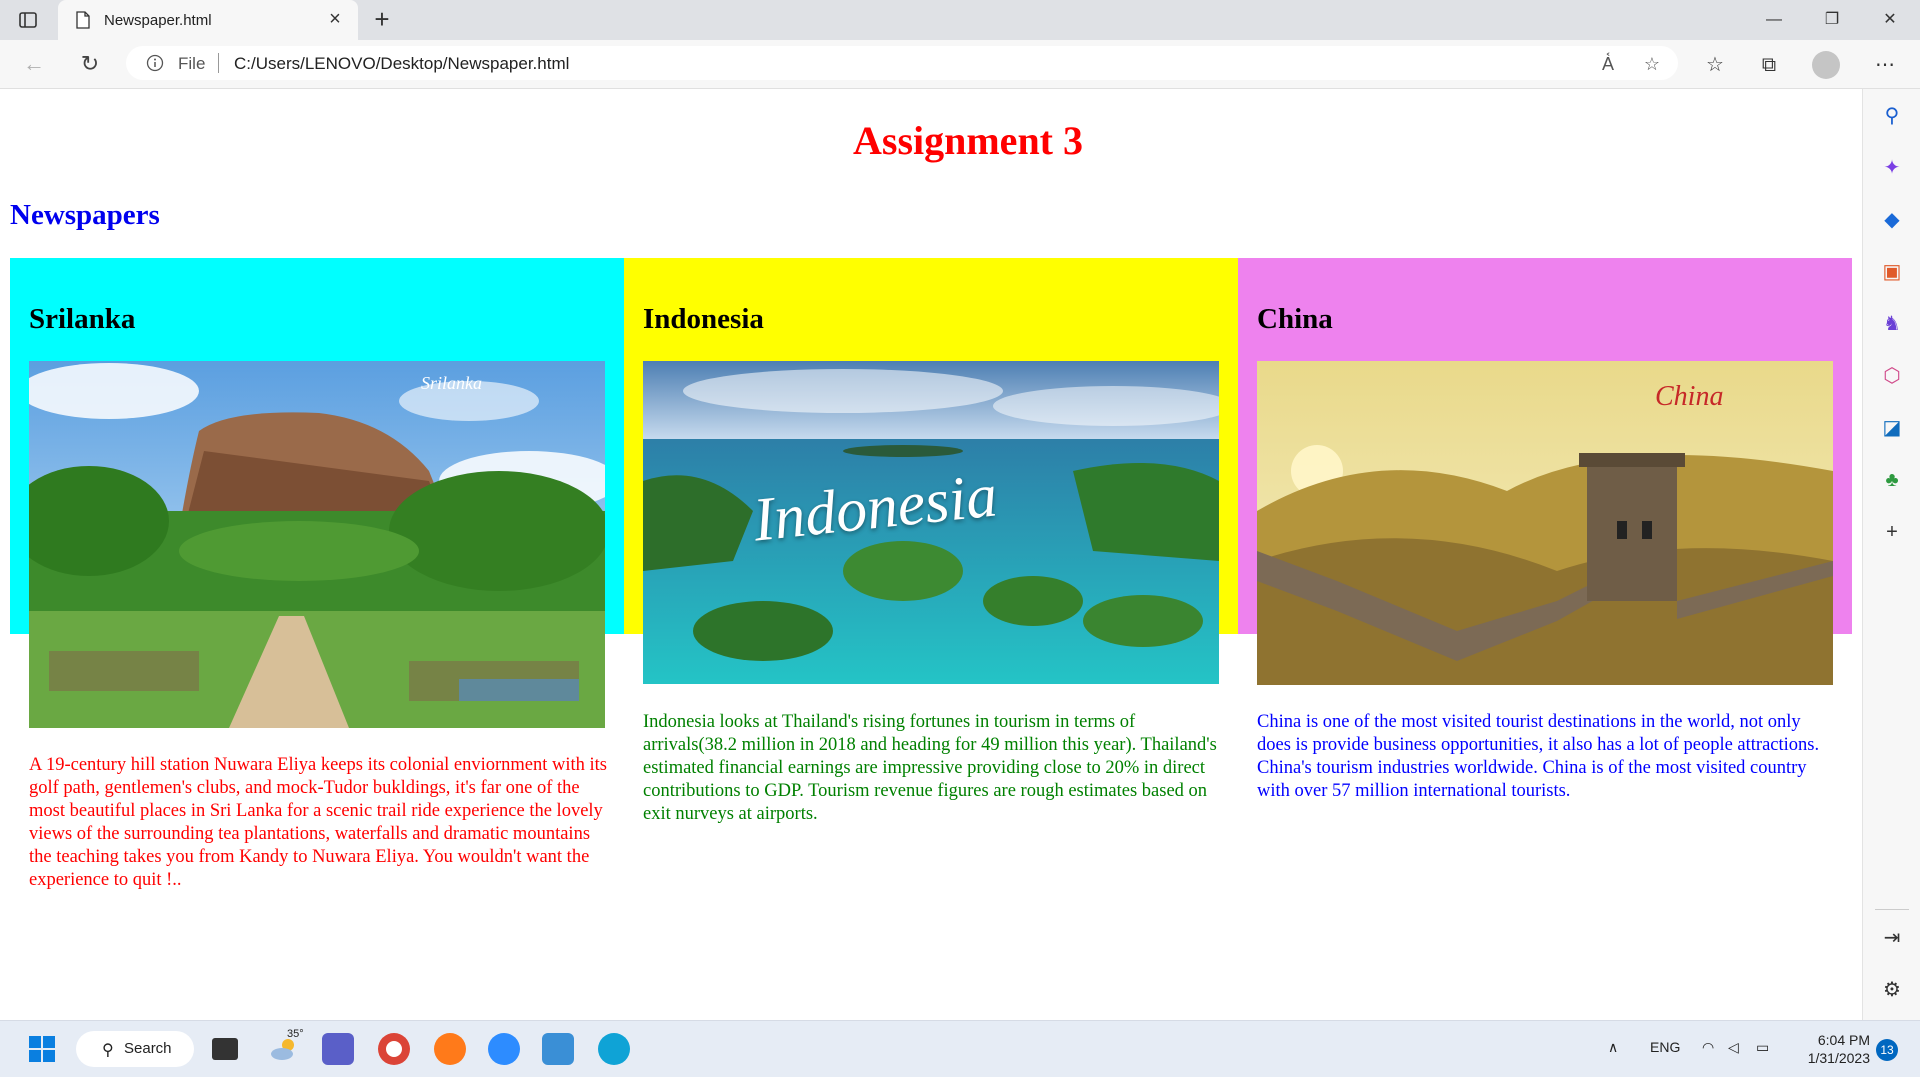 The image size is (1920, 1077). I want to click on office-icon: ⬡, so click(1892, 376).